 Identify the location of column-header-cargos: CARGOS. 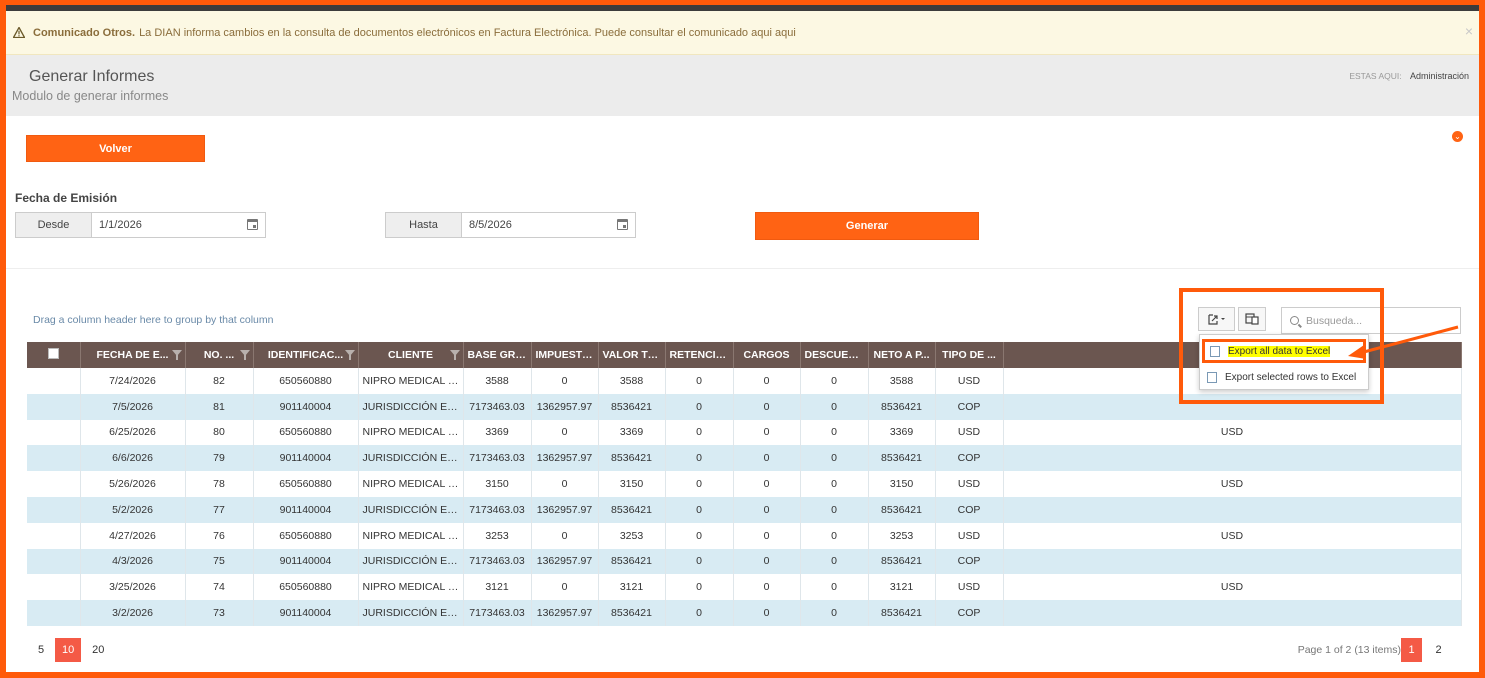
(767, 355).